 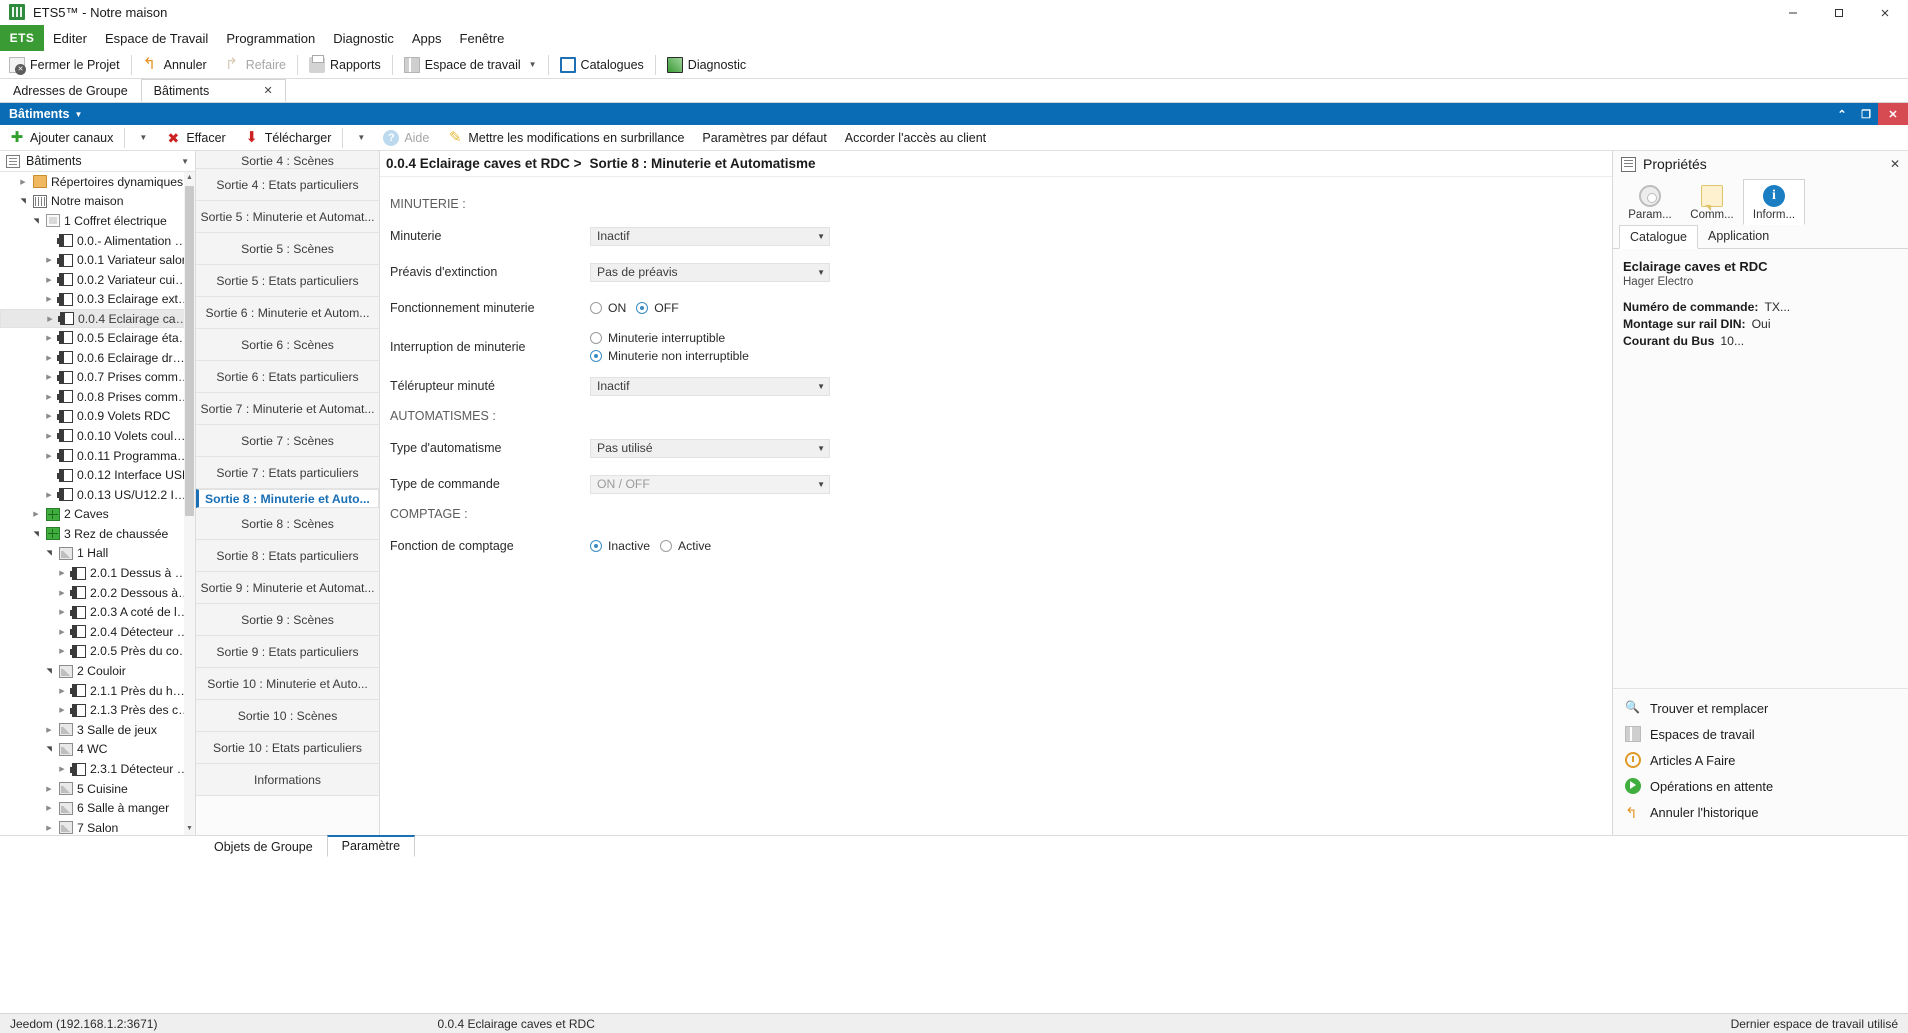 What do you see at coordinates (657, 308) in the screenshot?
I see `radio-option: OFF` at bounding box center [657, 308].